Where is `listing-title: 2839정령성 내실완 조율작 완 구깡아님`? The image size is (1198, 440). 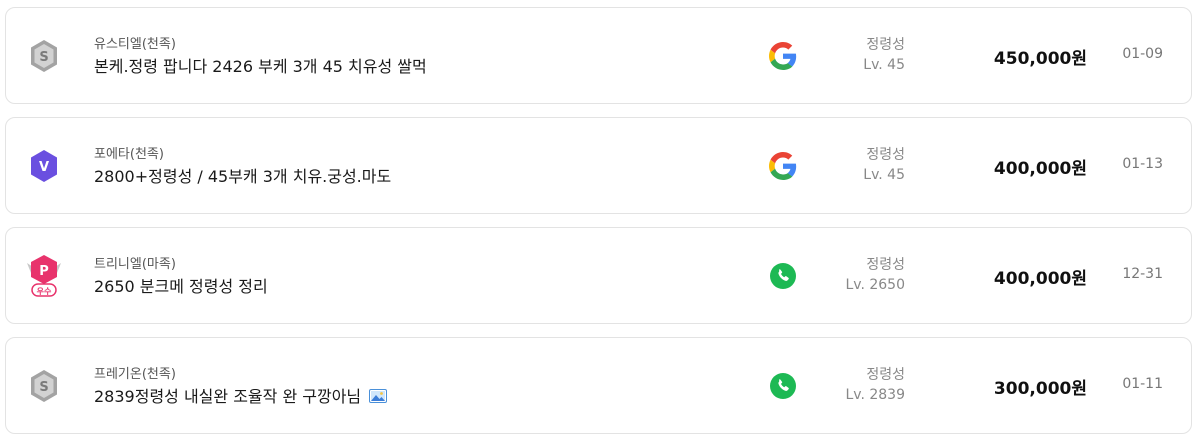 listing-title: 2839정령성 내실완 조율작 완 구깡아님 is located at coordinates (241, 395).